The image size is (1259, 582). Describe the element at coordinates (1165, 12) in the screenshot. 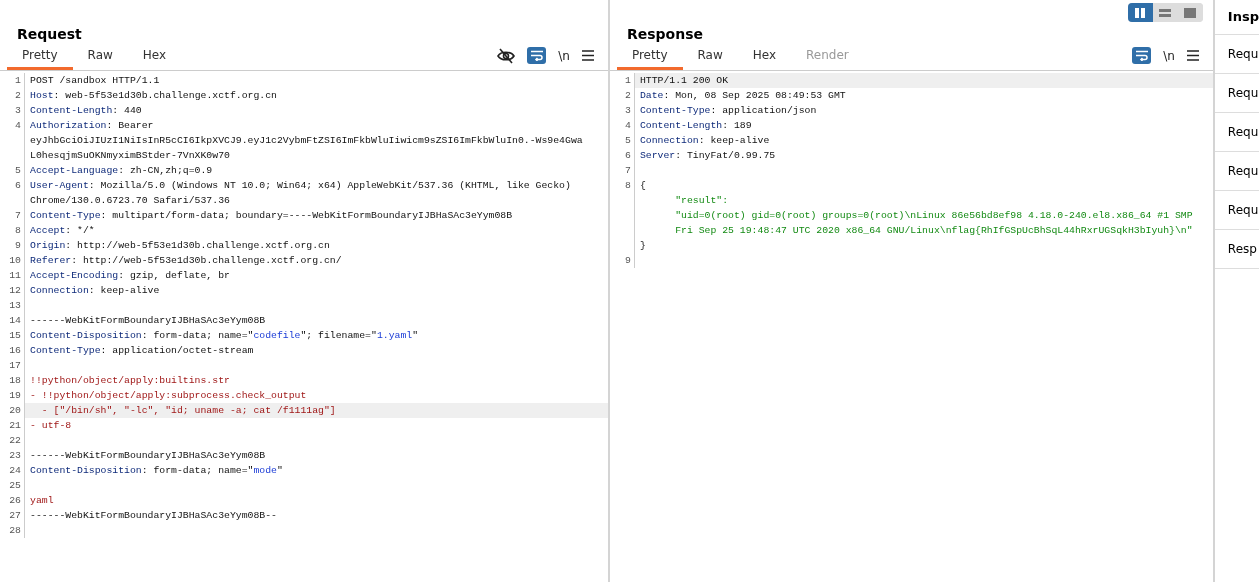

I see `rows-icon` at that location.